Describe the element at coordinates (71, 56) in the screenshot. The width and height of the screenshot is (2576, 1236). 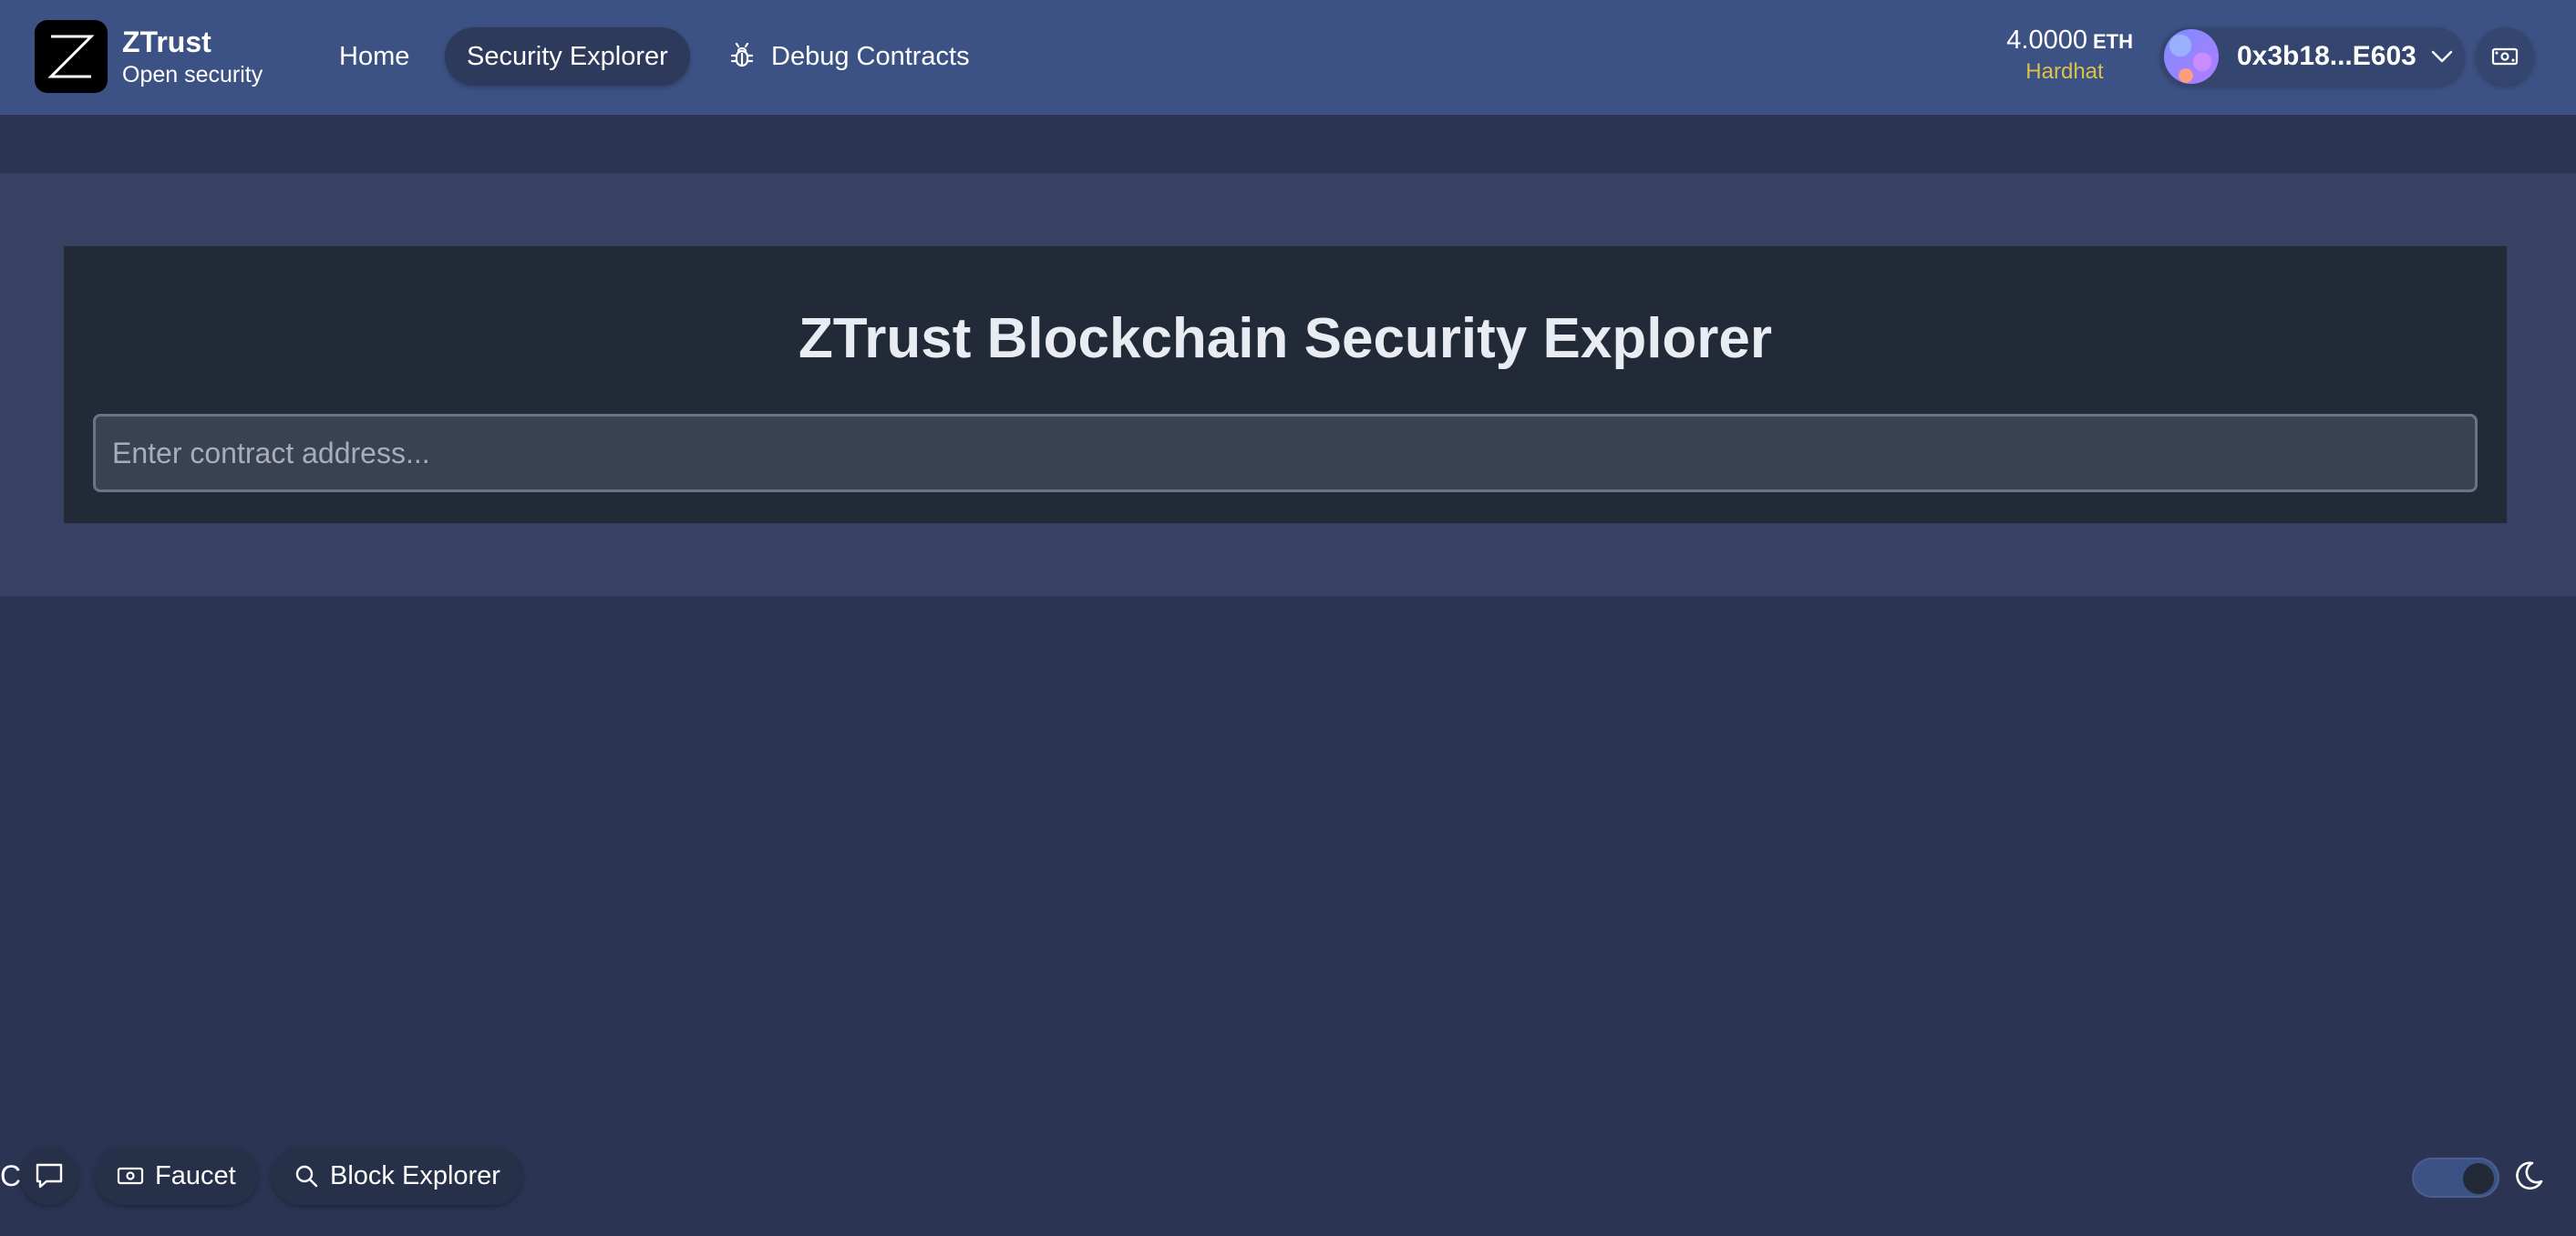
I see `z-logo-icon` at that location.